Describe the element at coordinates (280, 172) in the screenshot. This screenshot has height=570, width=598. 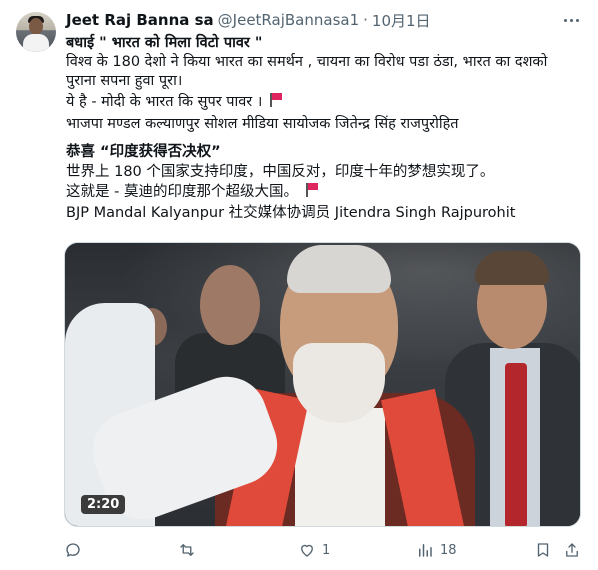
I see `tweet-text-zh-2: 世界上 180 个国家支持印度，中国反对，印度十年的梦想实现了。` at that location.